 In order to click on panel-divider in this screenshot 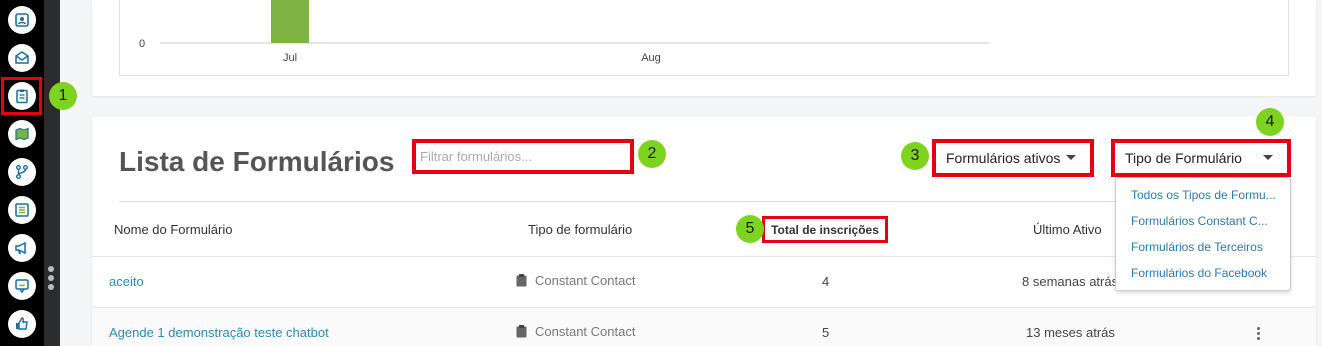, I will do `click(52, 173)`.